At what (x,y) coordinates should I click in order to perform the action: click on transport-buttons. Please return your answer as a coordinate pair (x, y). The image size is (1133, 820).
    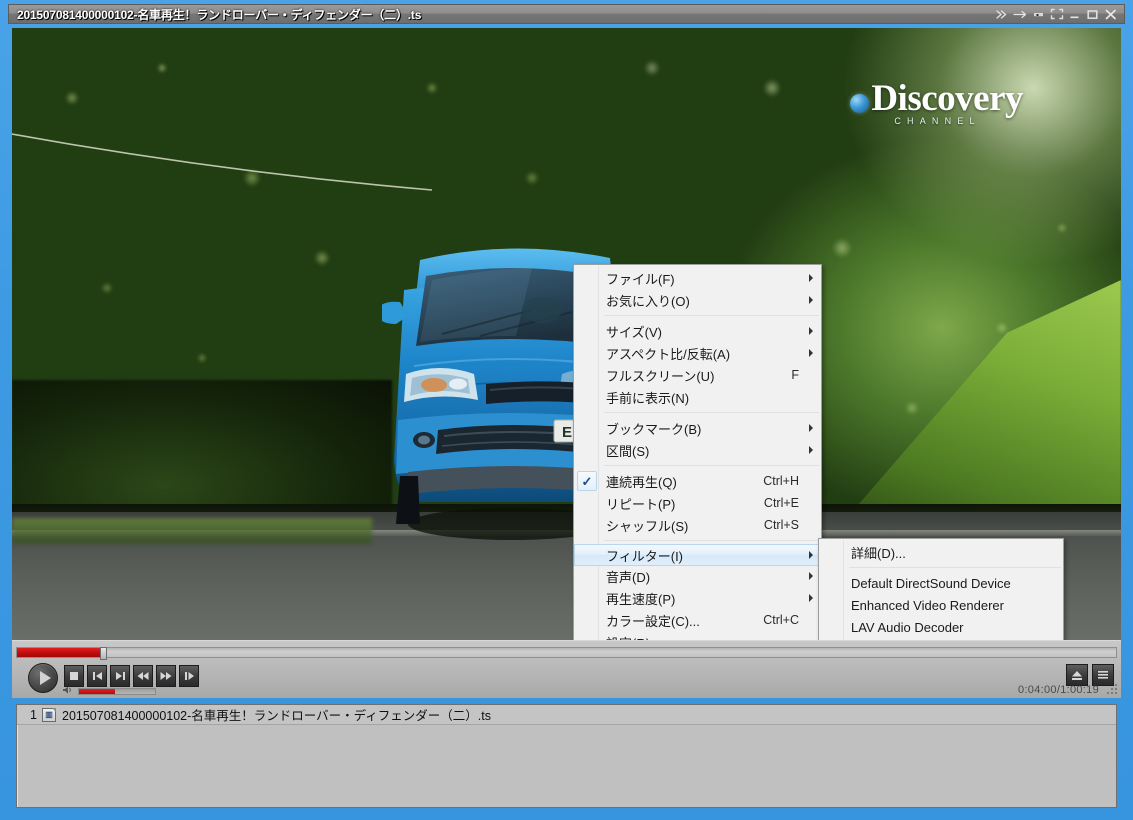
    Looking at the image, I should click on (131, 676).